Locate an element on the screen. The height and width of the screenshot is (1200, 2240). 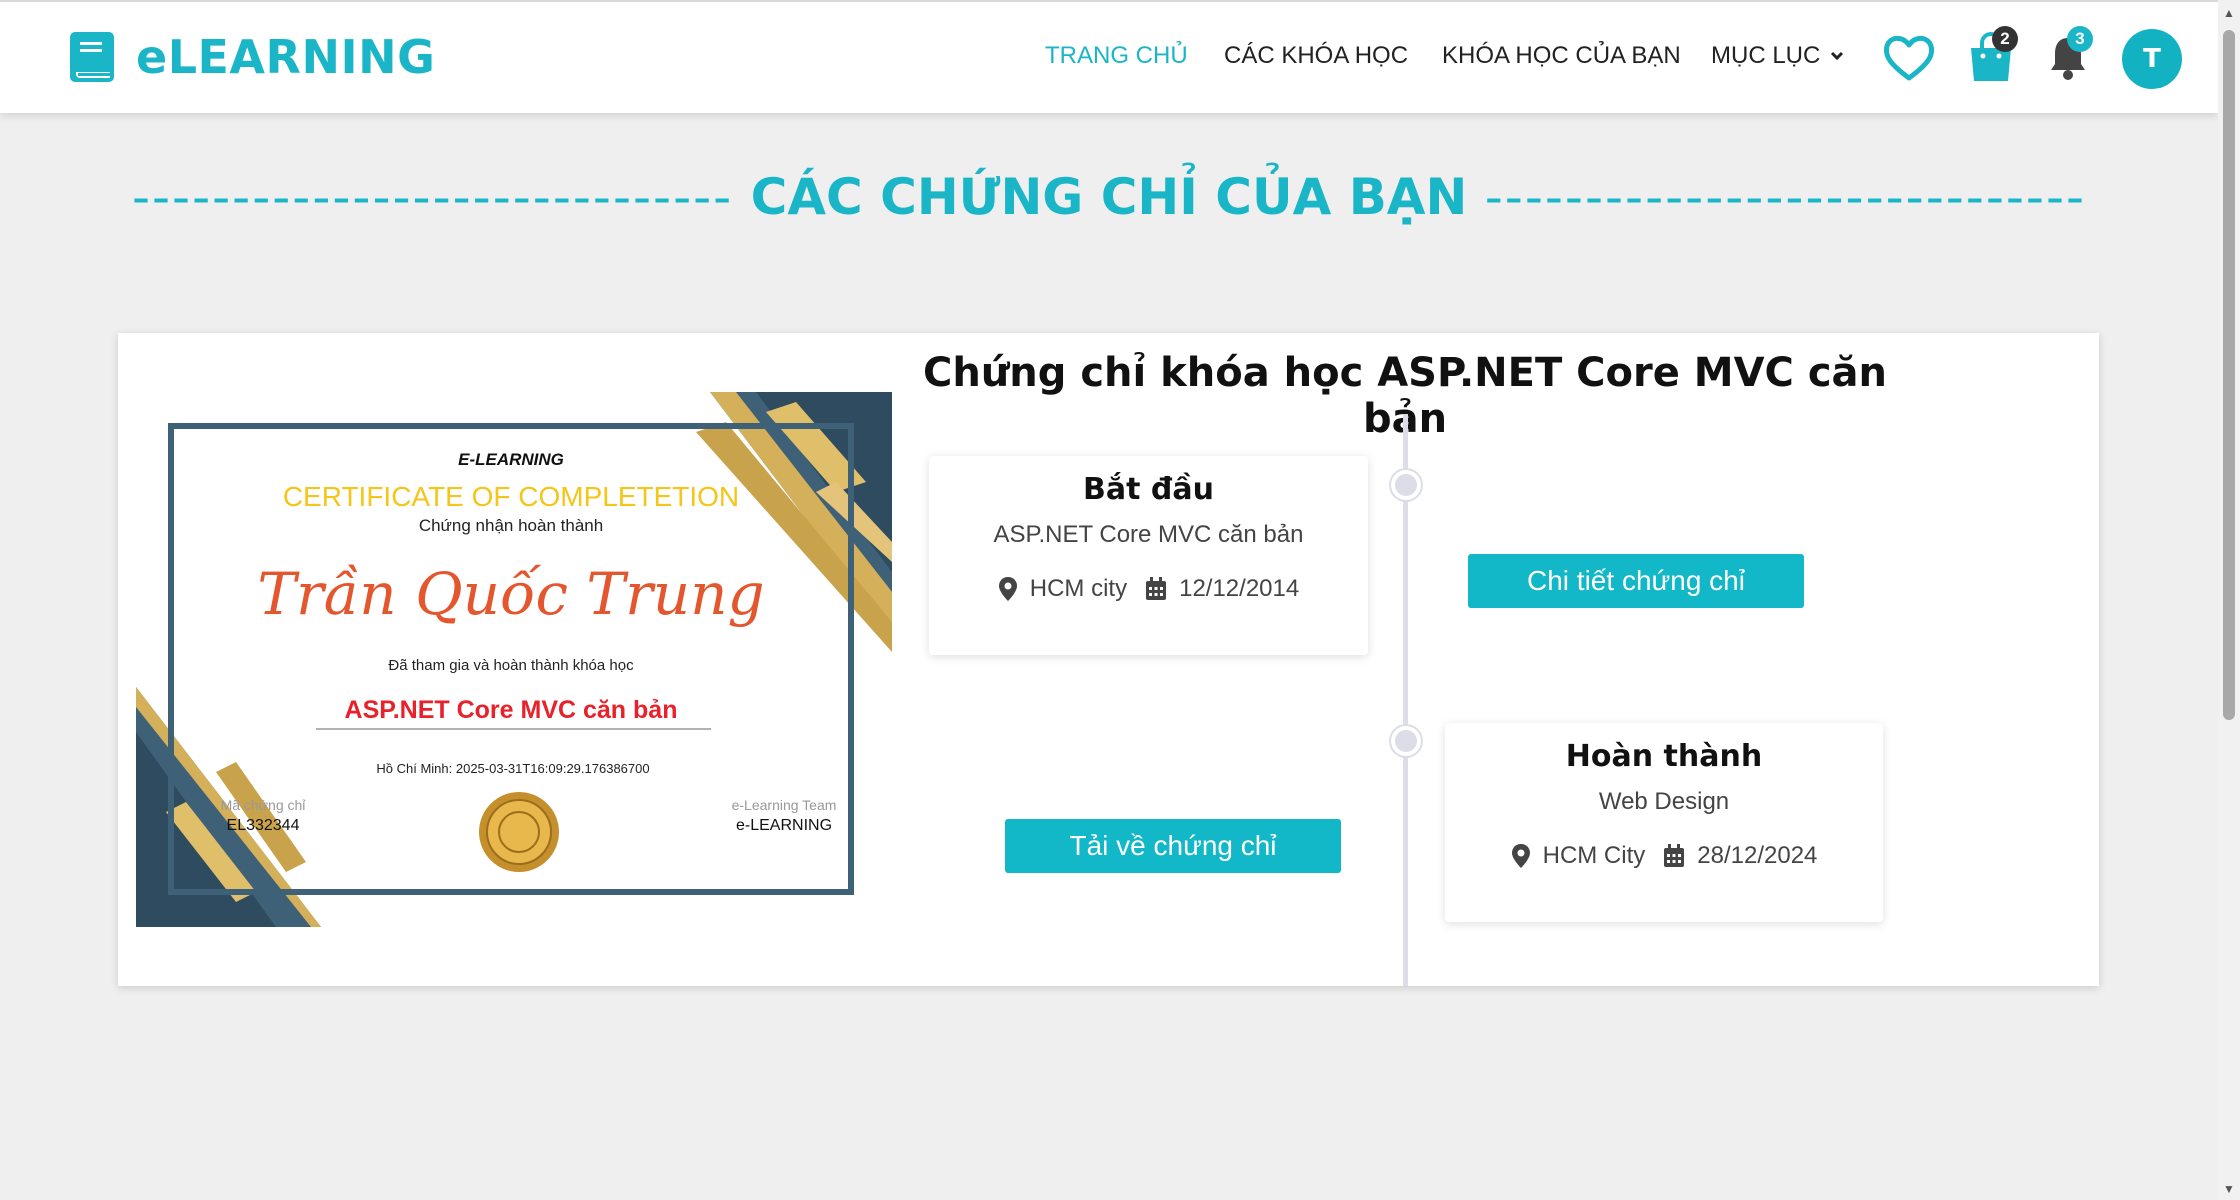
nav-courses: CÁC KHÓA HỌC is located at coordinates (1316, 56).